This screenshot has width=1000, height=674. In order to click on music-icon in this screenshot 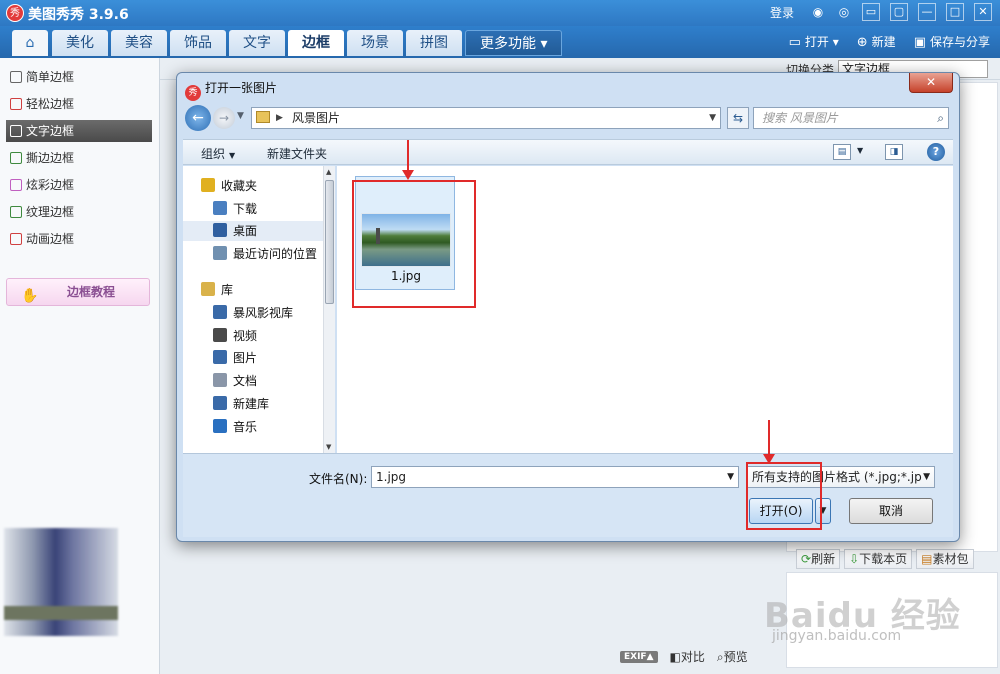, I will do `click(220, 426)`.